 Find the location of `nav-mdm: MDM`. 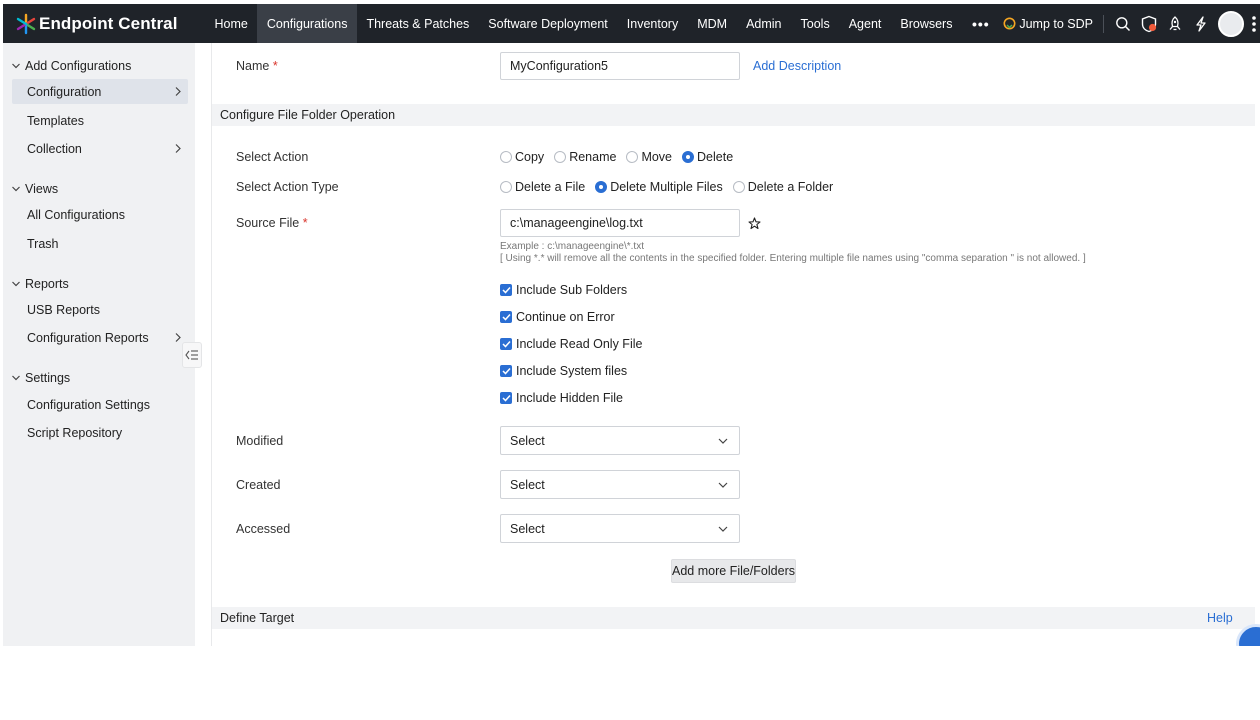

nav-mdm: MDM is located at coordinates (712, 23).